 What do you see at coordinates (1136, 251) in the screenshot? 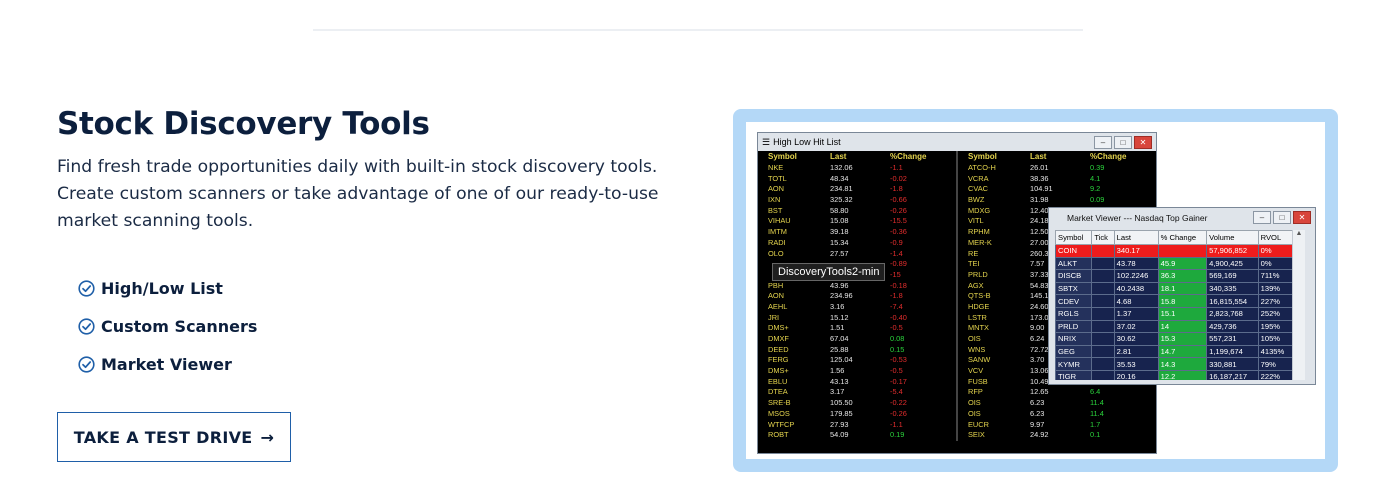
I see `cell-last: 340.17` at bounding box center [1136, 251].